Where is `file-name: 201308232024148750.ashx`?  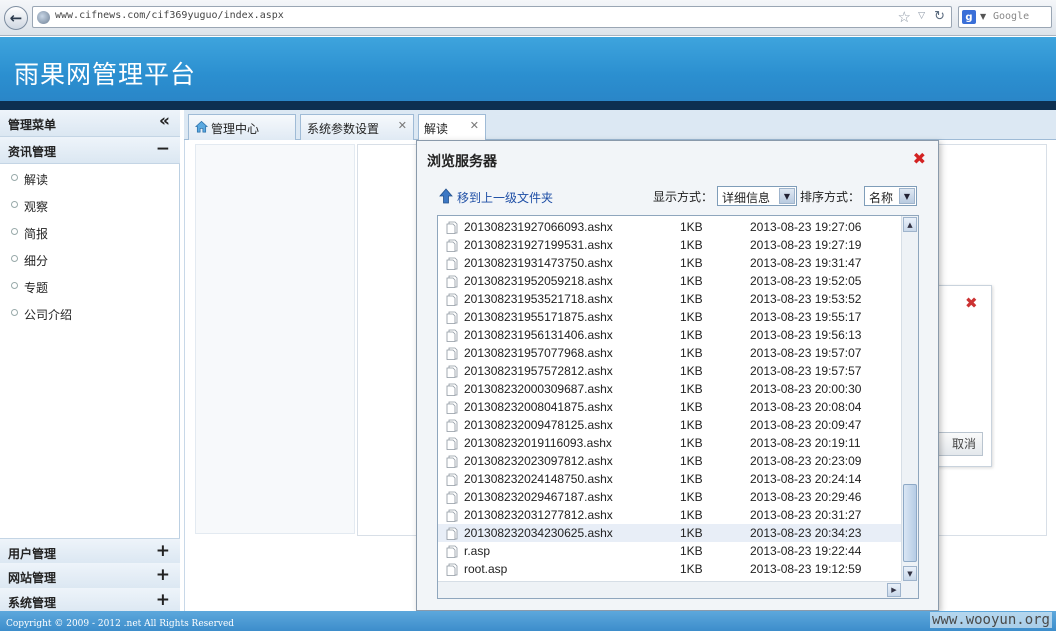
file-name: 201308232024148750.ashx is located at coordinates (538, 479).